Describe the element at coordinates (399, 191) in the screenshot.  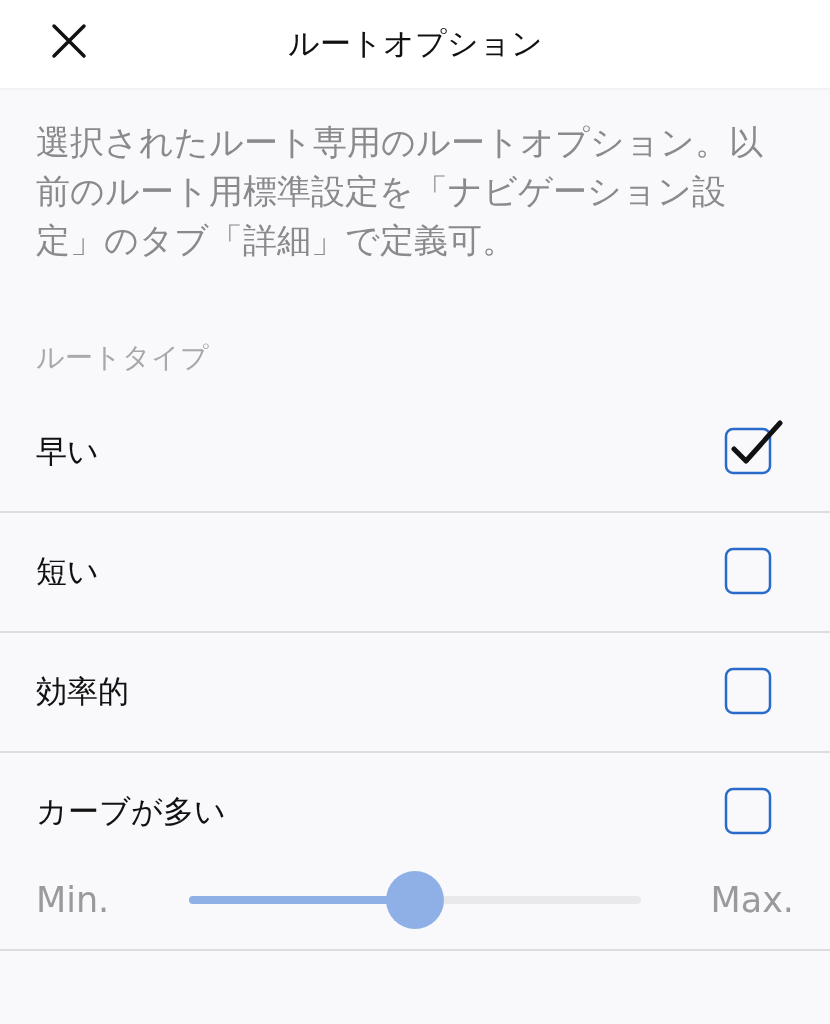
I see `description-text: 選択されたルート専用のルートオプション。以前のルート用標準設定を「ナビゲーション設定」のタブ「詳細」で定義可。` at that location.